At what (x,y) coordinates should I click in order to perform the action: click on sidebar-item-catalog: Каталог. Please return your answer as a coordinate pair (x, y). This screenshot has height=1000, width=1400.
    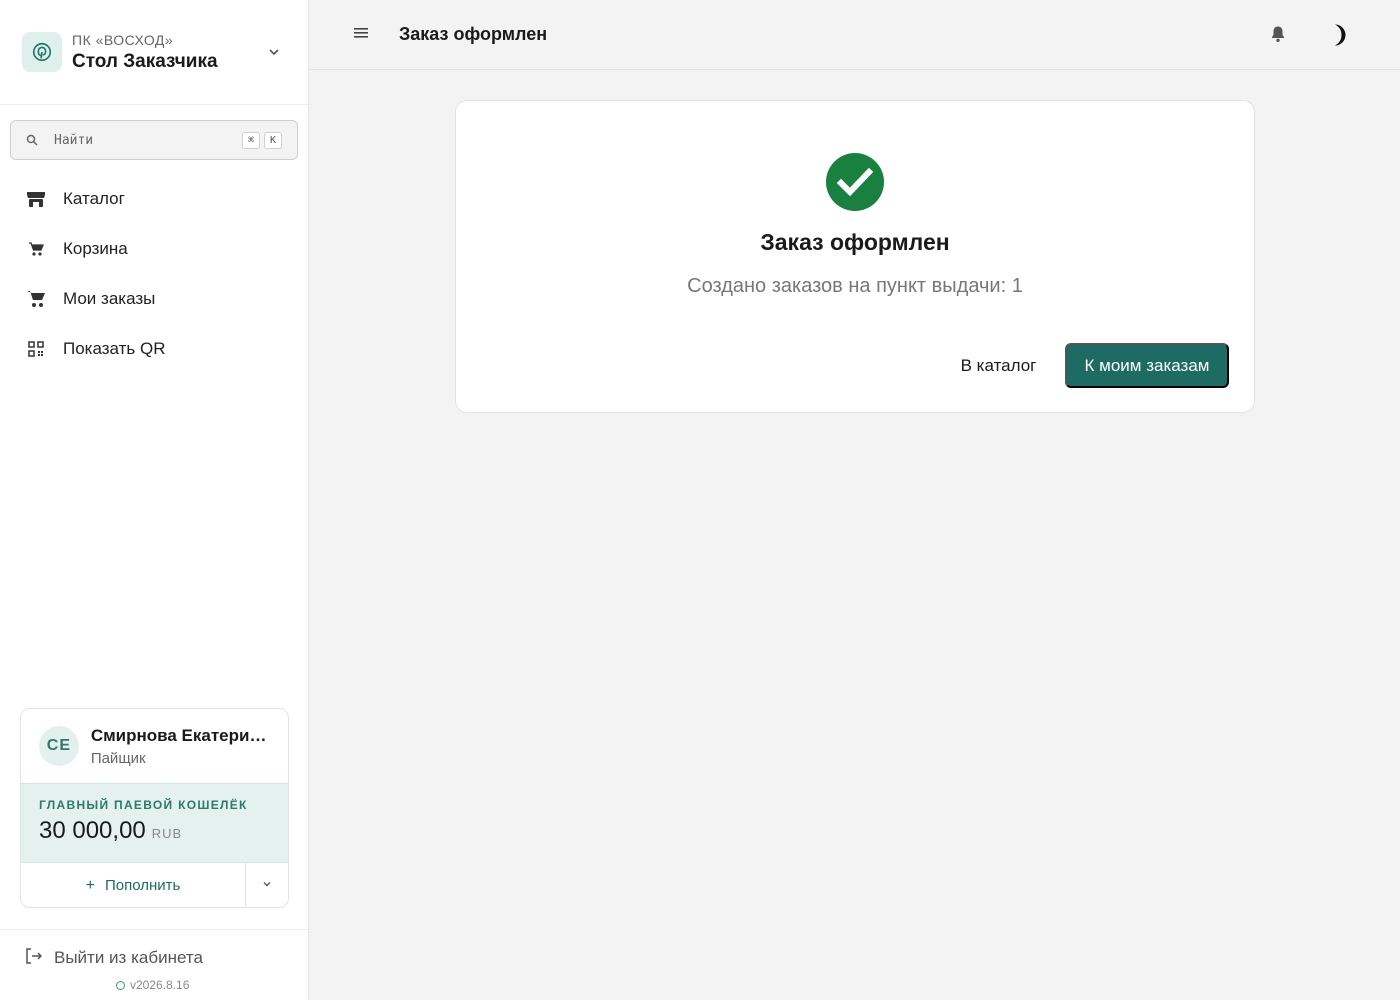
    Looking at the image, I should click on (154, 199).